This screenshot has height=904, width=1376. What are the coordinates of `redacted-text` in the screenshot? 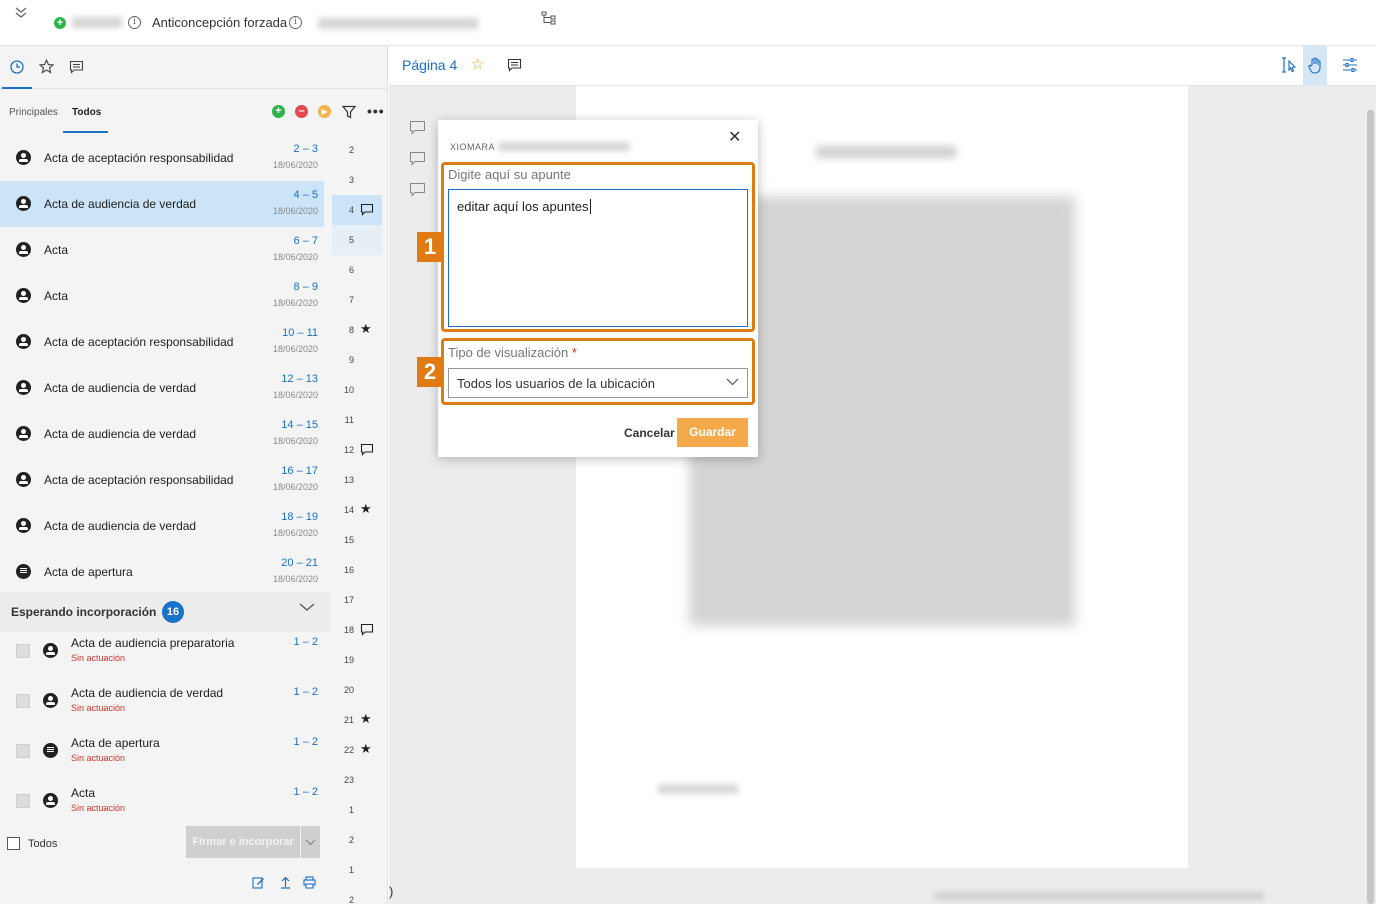 It's located at (398, 23).